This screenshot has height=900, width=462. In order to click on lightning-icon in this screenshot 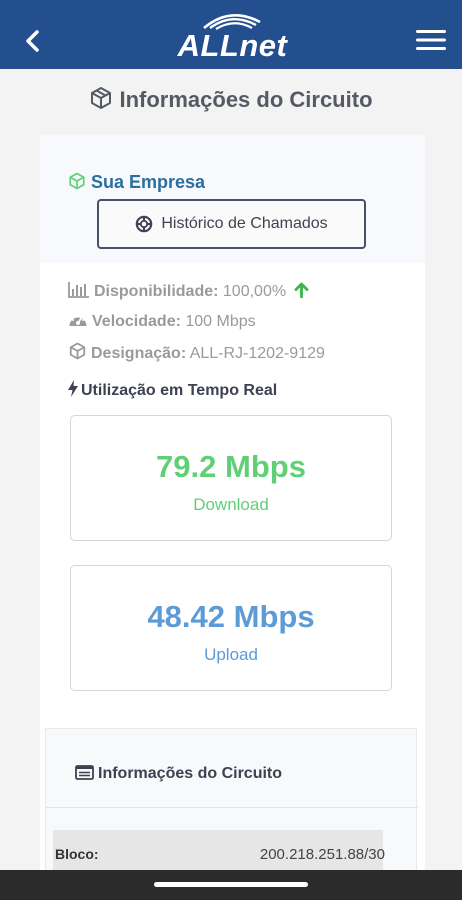, I will do `click(73, 391)`.